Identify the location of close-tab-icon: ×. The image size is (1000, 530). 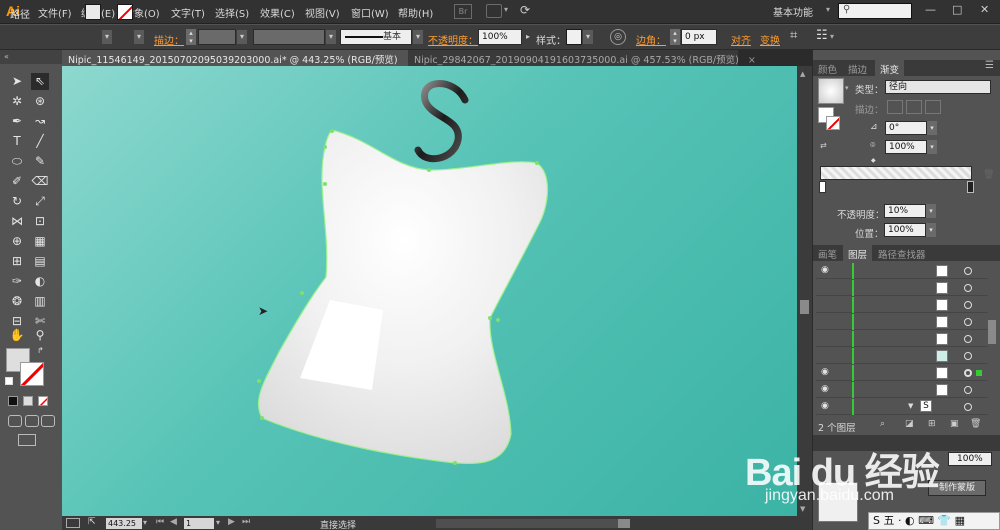
(752, 60).